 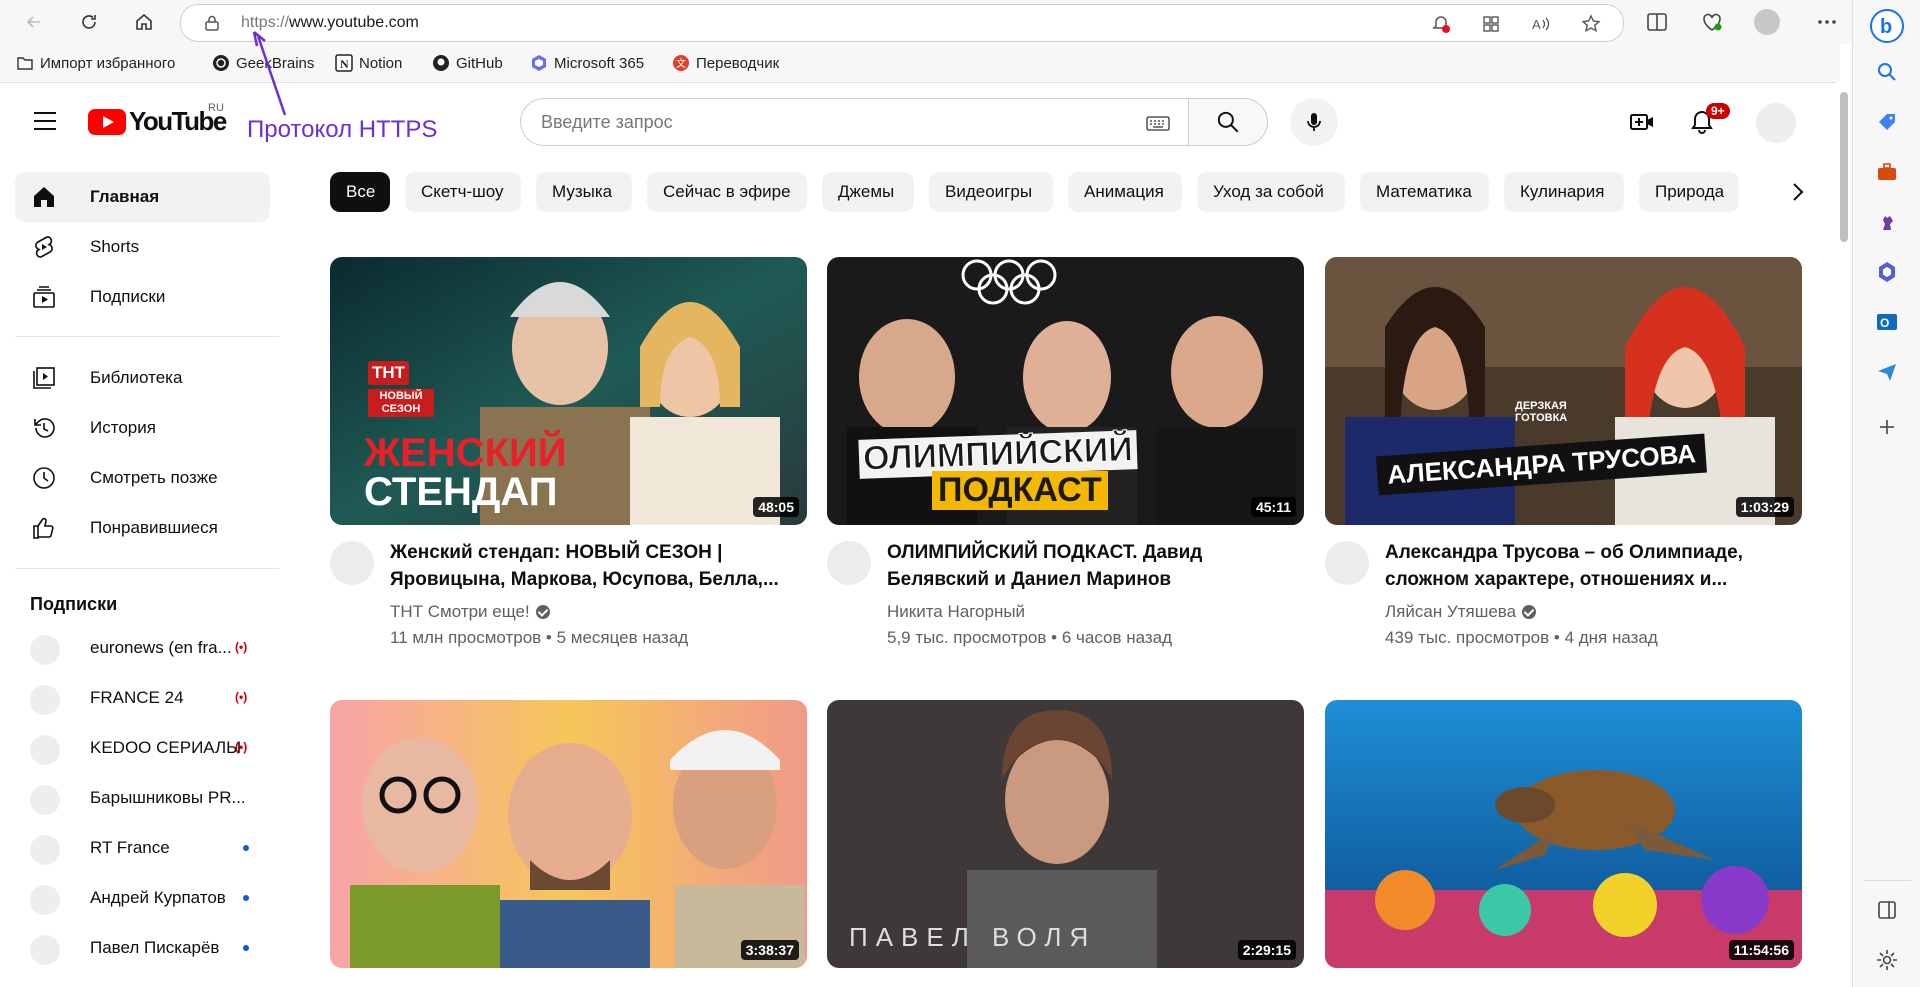 I want to click on sidebar-channel: euronews (en fra... (•), so click(x=142, y=648).